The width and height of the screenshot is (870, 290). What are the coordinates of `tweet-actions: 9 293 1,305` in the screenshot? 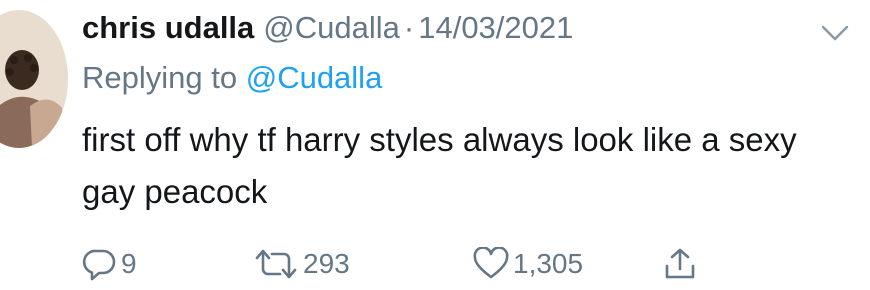 It's located at (390, 264).